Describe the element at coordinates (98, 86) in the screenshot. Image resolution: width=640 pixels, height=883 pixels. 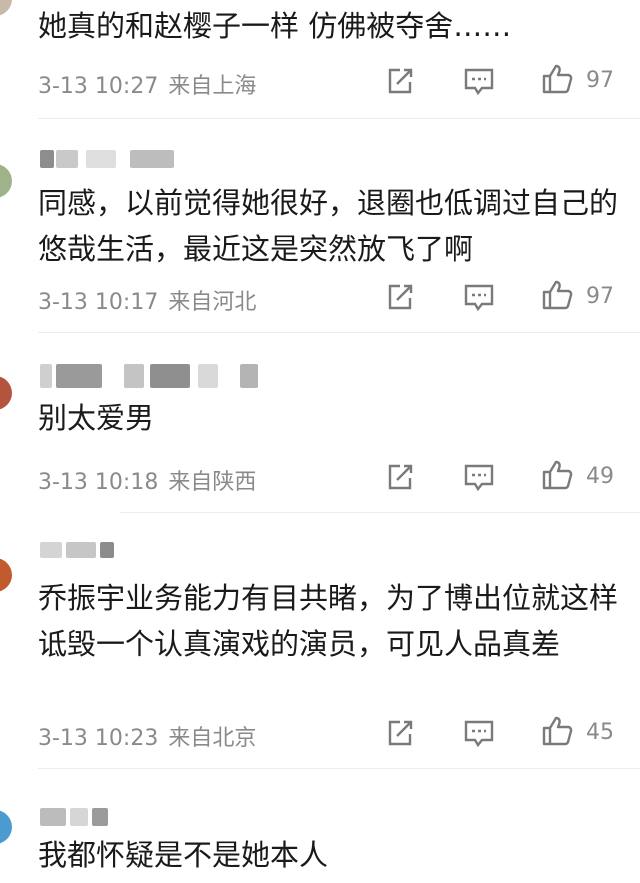
I see `comment-time: 3-13 10:27` at that location.